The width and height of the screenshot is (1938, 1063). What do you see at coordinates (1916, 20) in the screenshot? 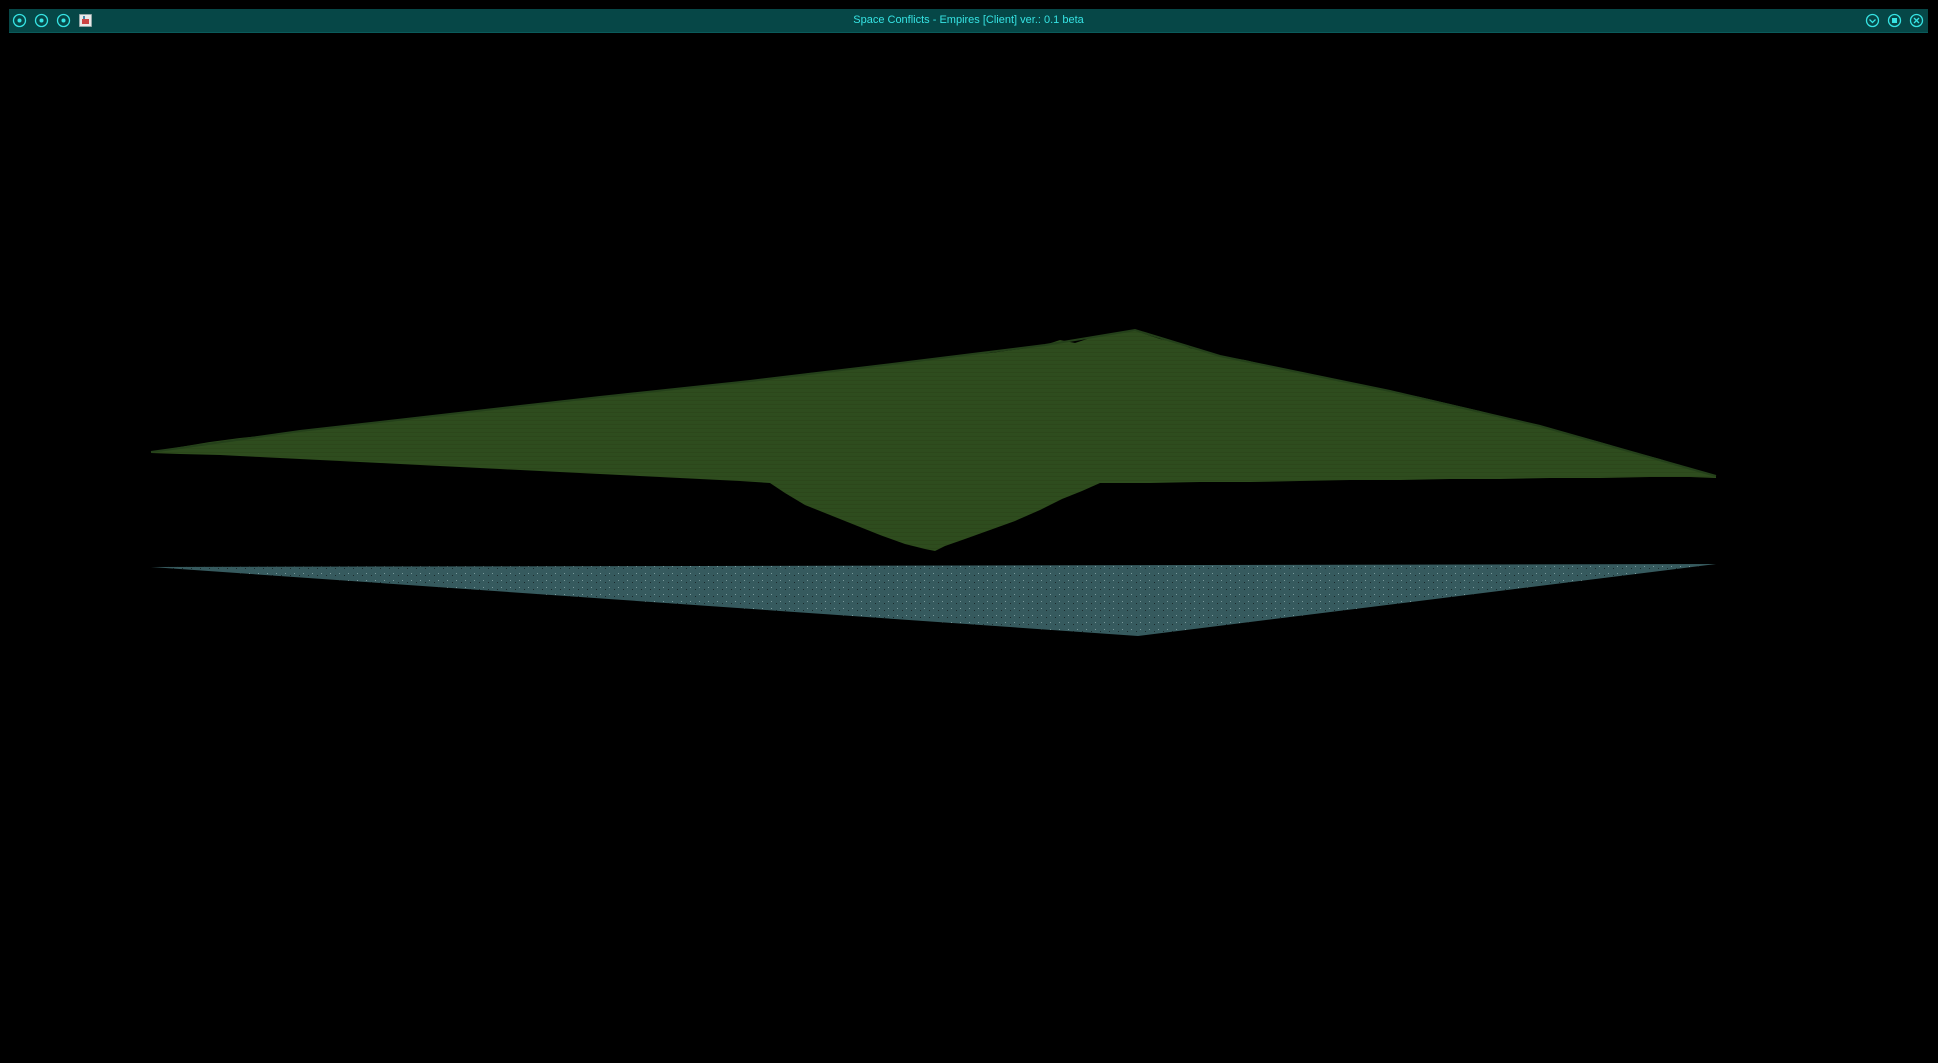
I see `close-icon` at bounding box center [1916, 20].